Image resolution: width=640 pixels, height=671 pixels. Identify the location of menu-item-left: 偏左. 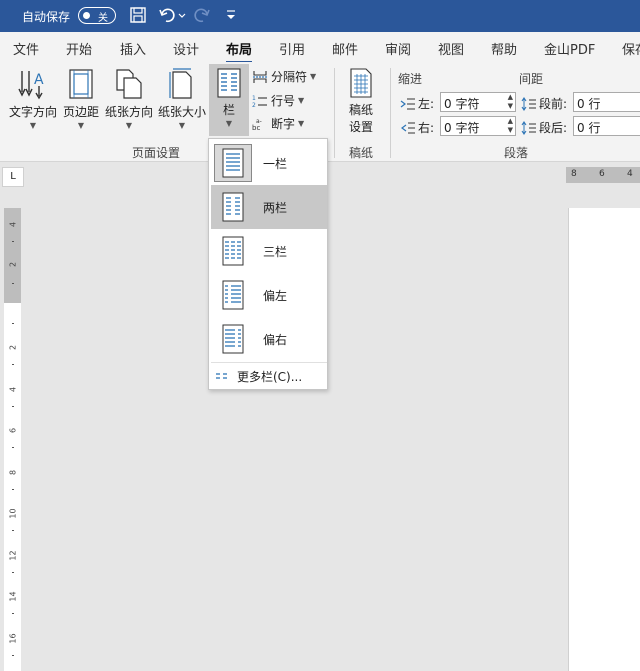
(269, 295).